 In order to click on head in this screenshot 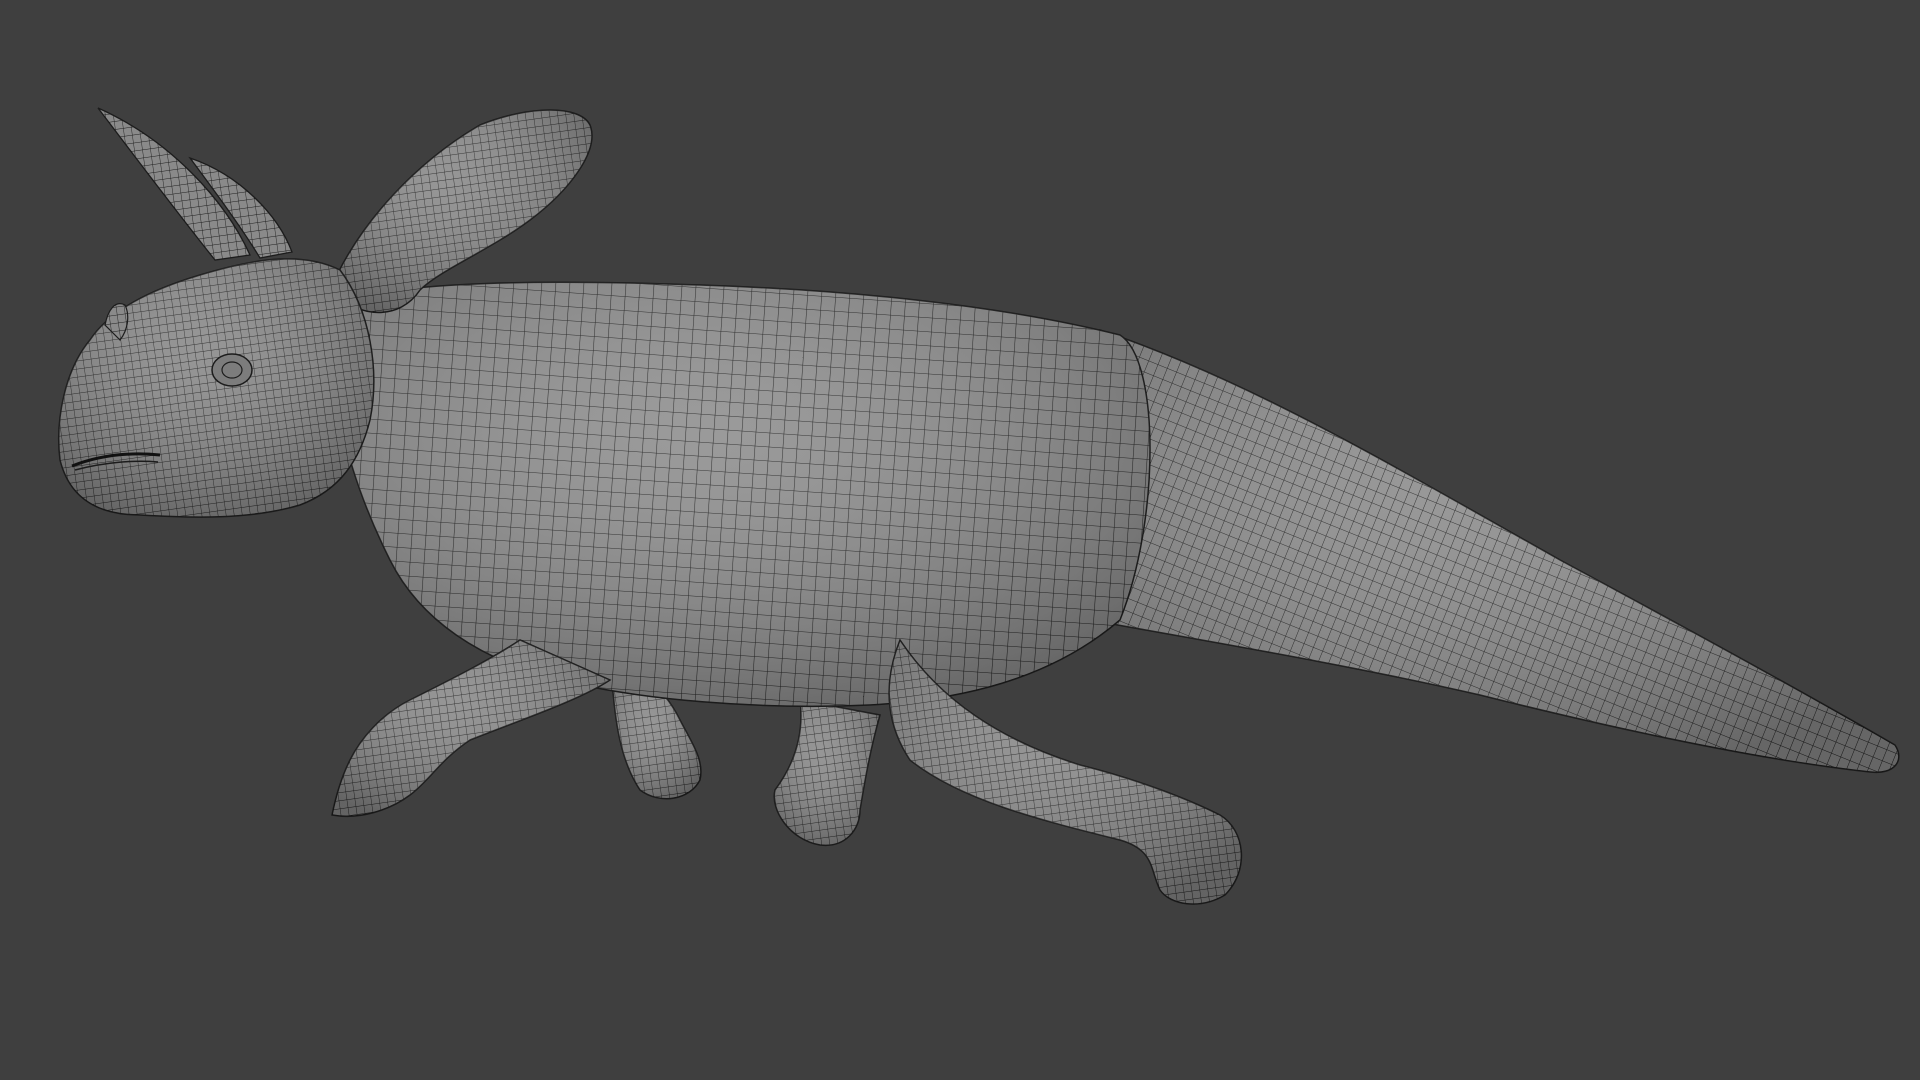, I will do `click(216, 388)`.